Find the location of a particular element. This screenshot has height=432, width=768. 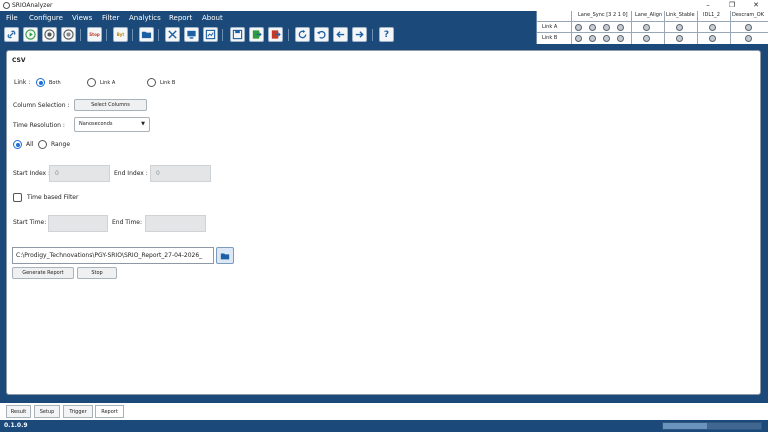

led-lane0-icon is located at coordinates (620, 27).